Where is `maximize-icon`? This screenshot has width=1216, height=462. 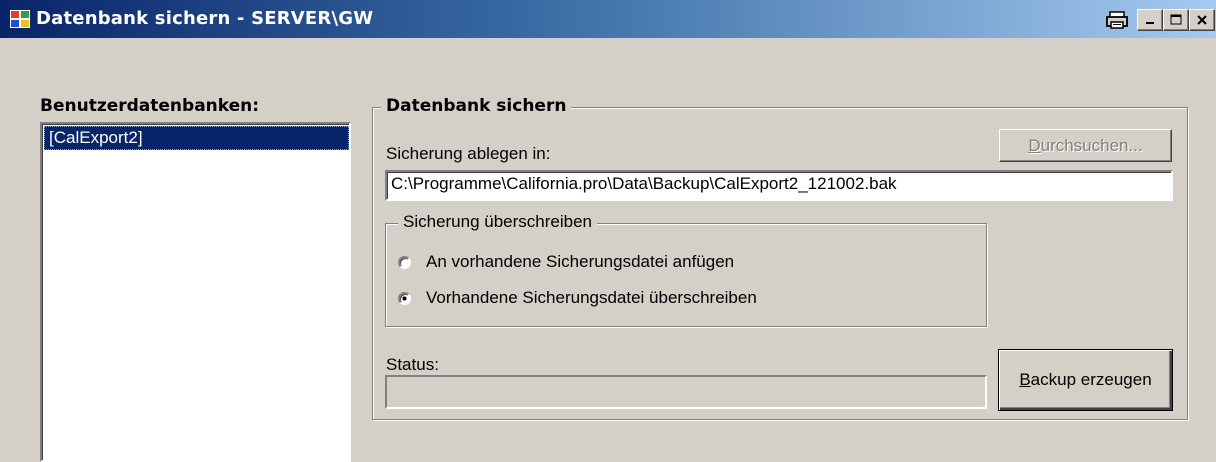 maximize-icon is located at coordinates (1176, 19).